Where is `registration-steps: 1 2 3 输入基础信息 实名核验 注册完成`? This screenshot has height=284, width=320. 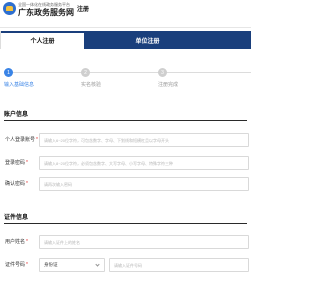 registration-steps: 1 2 3 输入基础信息 实名核验 注册完成 is located at coordinates (125, 78).